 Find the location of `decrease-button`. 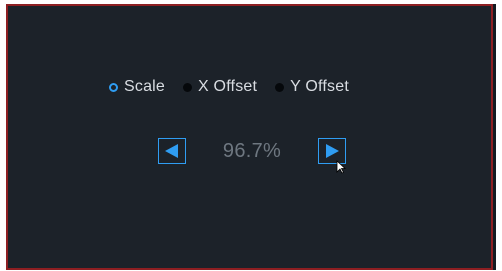

decrease-button is located at coordinates (172, 151).